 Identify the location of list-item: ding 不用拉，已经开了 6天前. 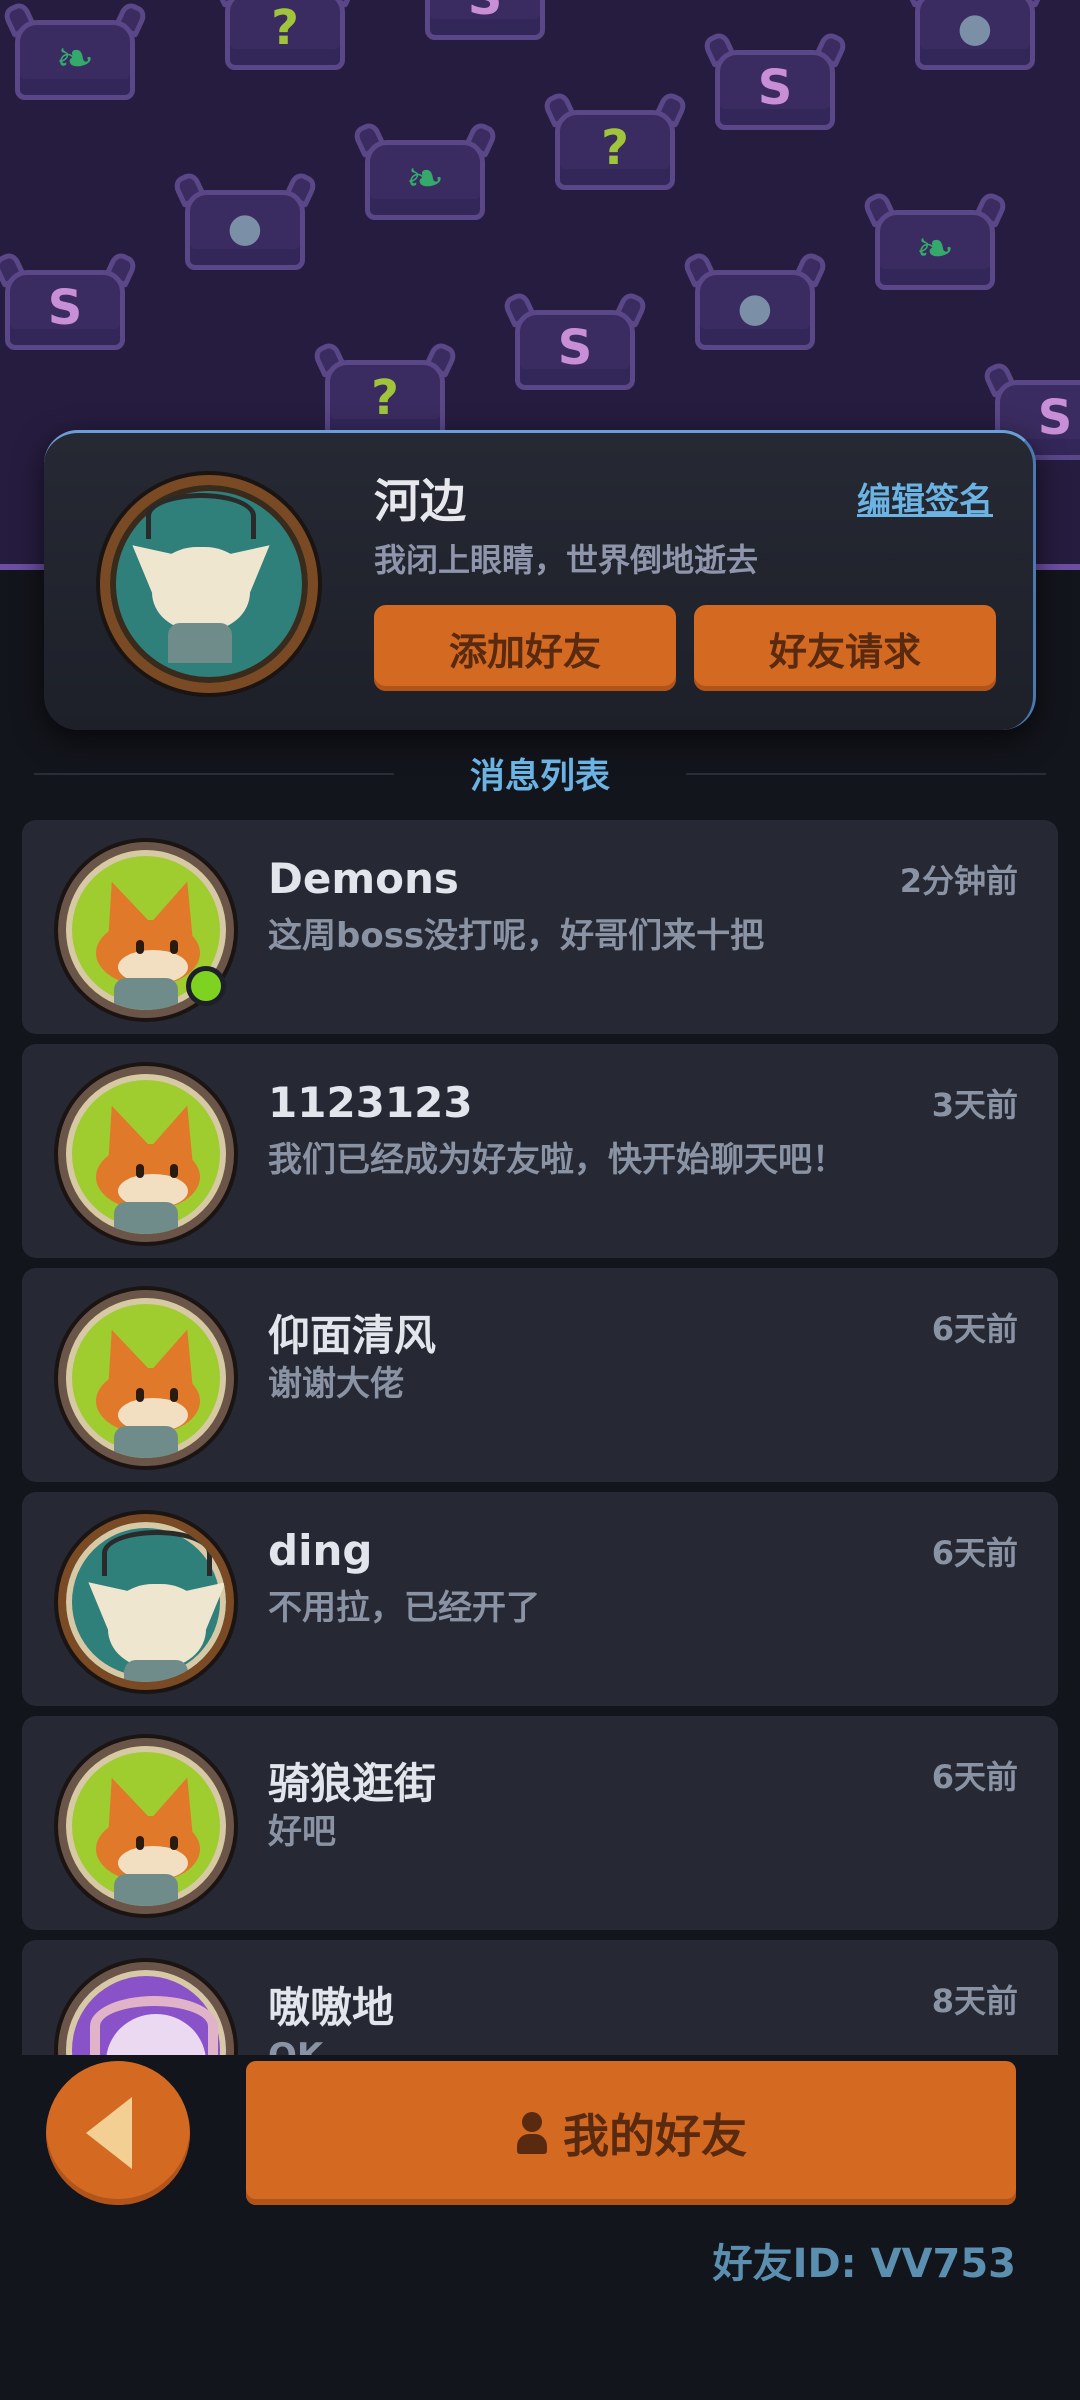
(540, 1599).